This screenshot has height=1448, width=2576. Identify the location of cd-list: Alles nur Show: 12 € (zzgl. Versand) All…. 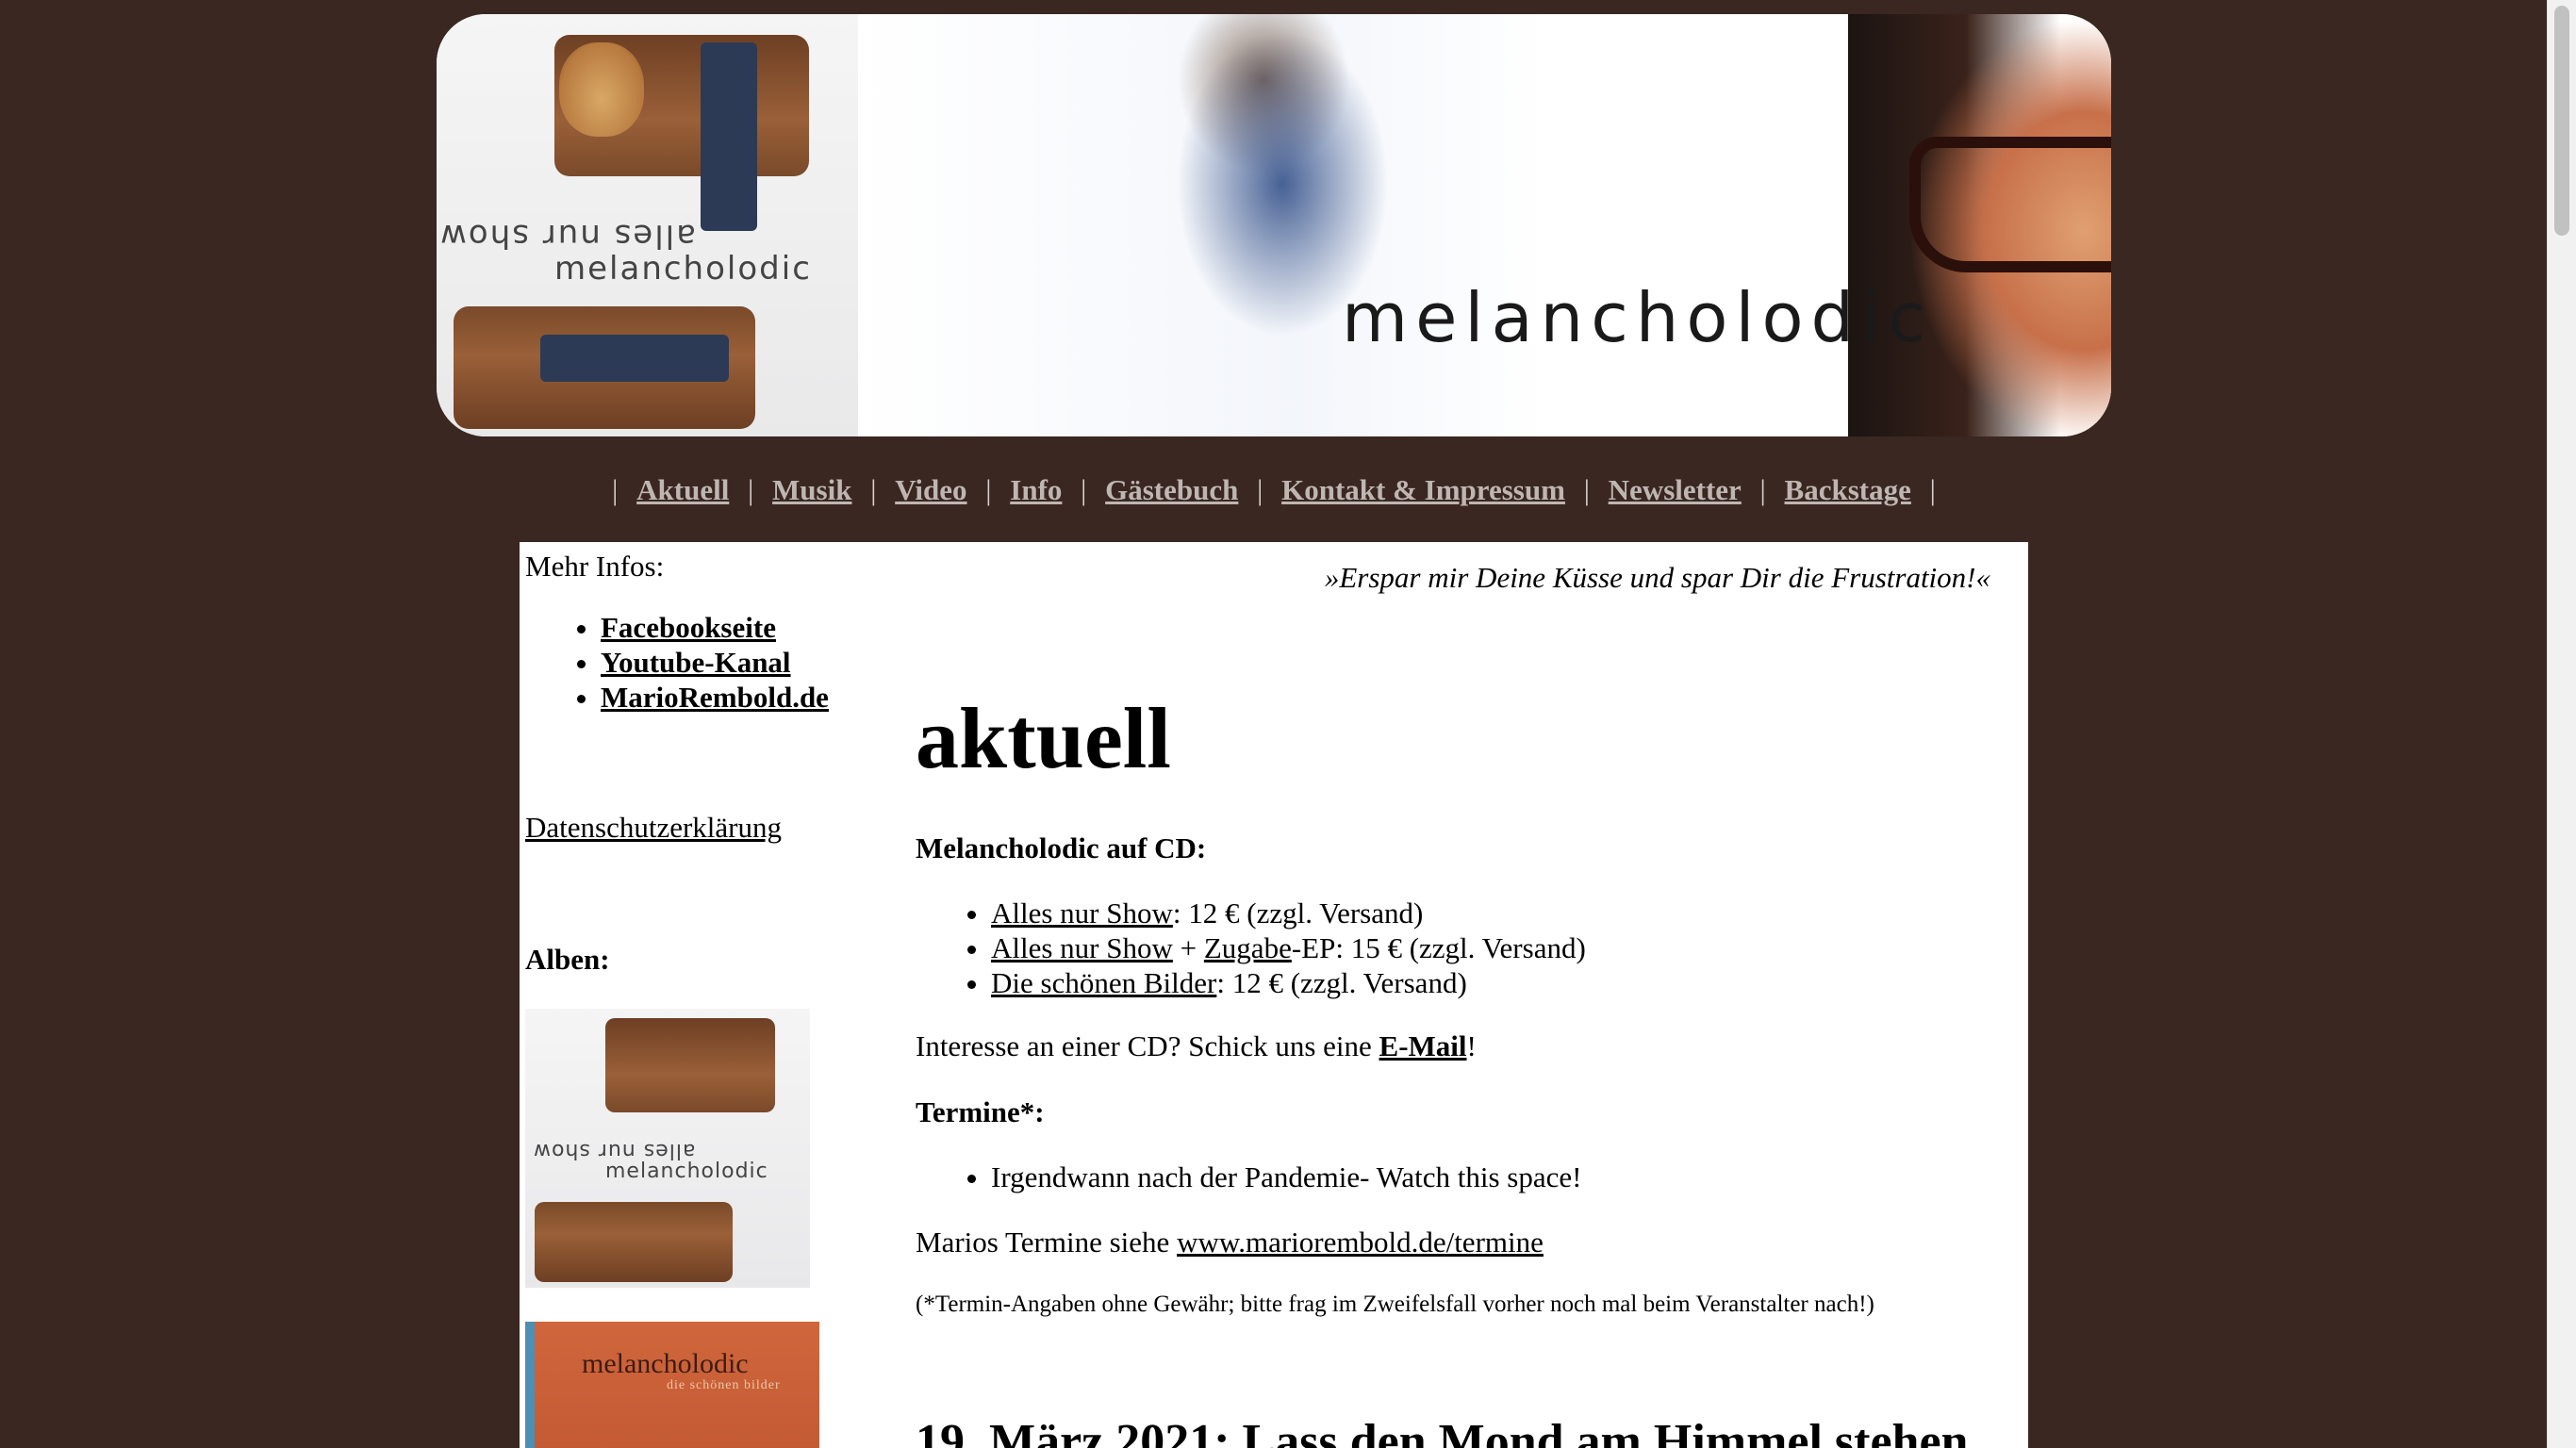
(1251, 948).